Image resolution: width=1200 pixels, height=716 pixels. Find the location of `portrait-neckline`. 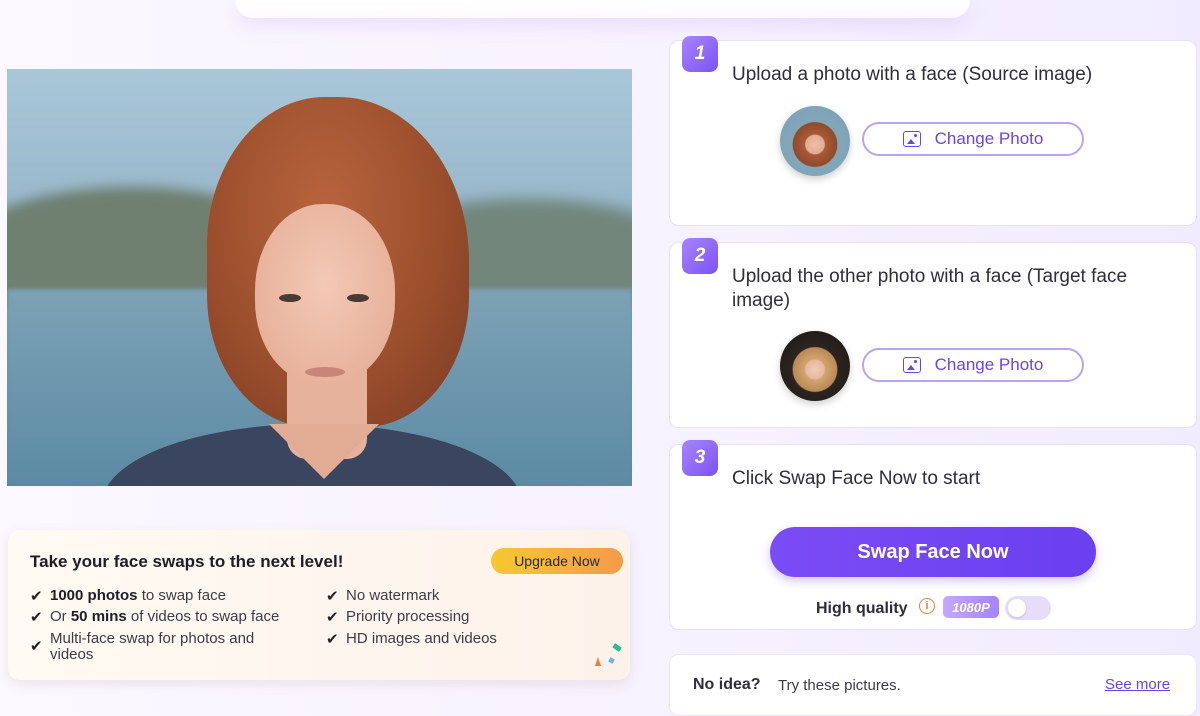

portrait-neckline is located at coordinates (324, 451).